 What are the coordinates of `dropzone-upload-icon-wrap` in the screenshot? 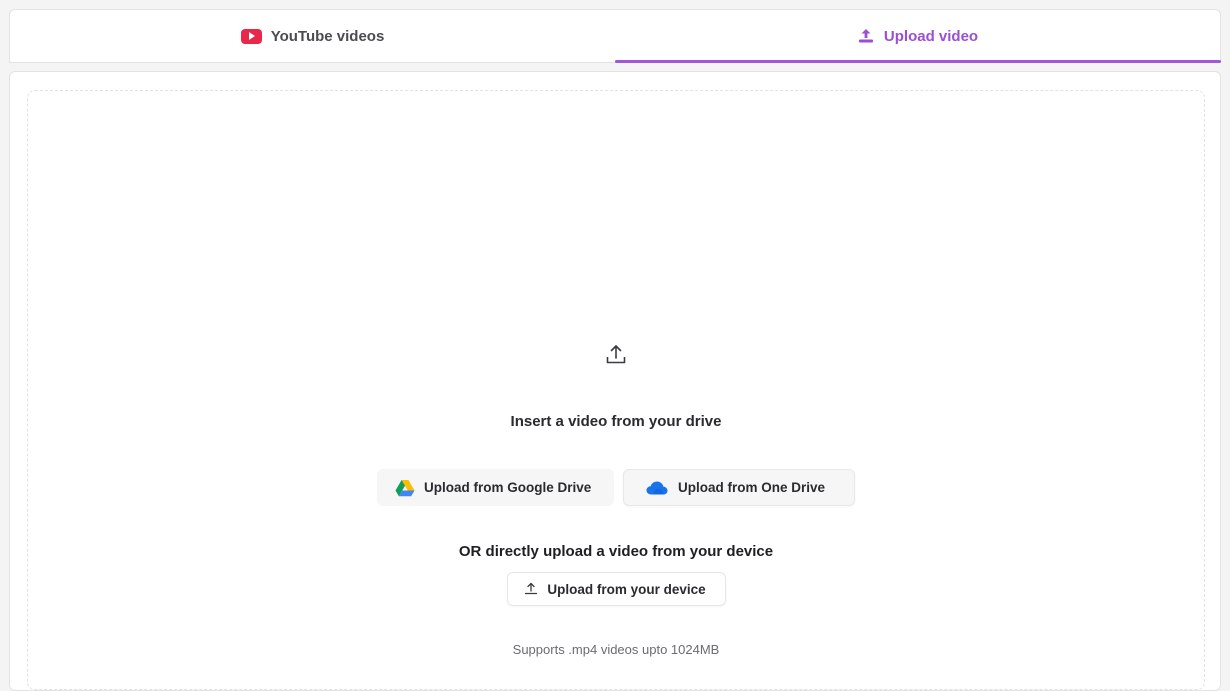 It's located at (616, 356).